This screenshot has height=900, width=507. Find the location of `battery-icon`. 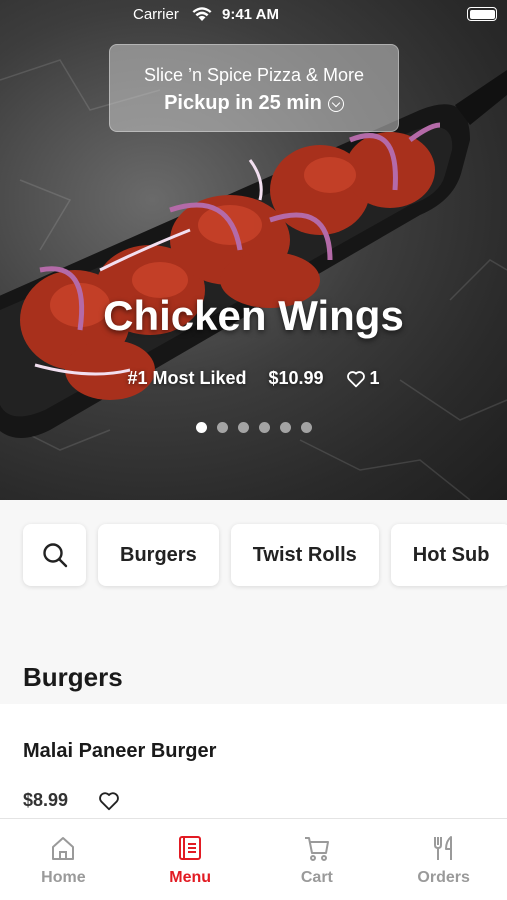

battery-icon is located at coordinates (482, 14).